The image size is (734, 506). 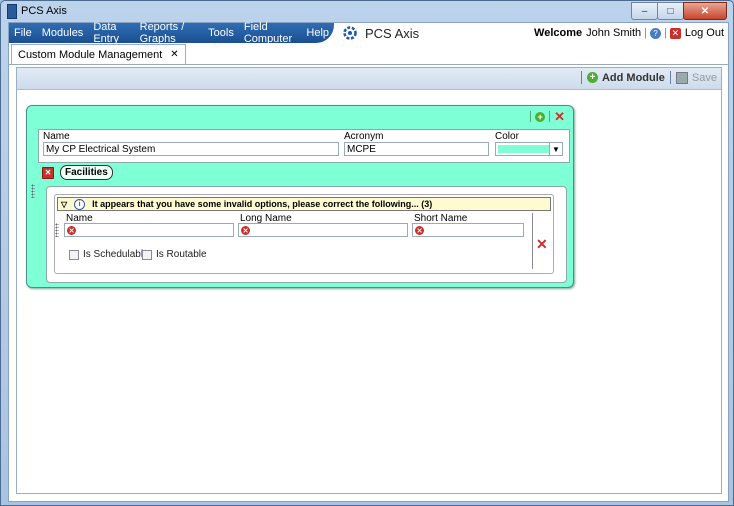 What do you see at coordinates (614, 33) in the screenshot?
I see `user-name: John Smith` at bounding box center [614, 33].